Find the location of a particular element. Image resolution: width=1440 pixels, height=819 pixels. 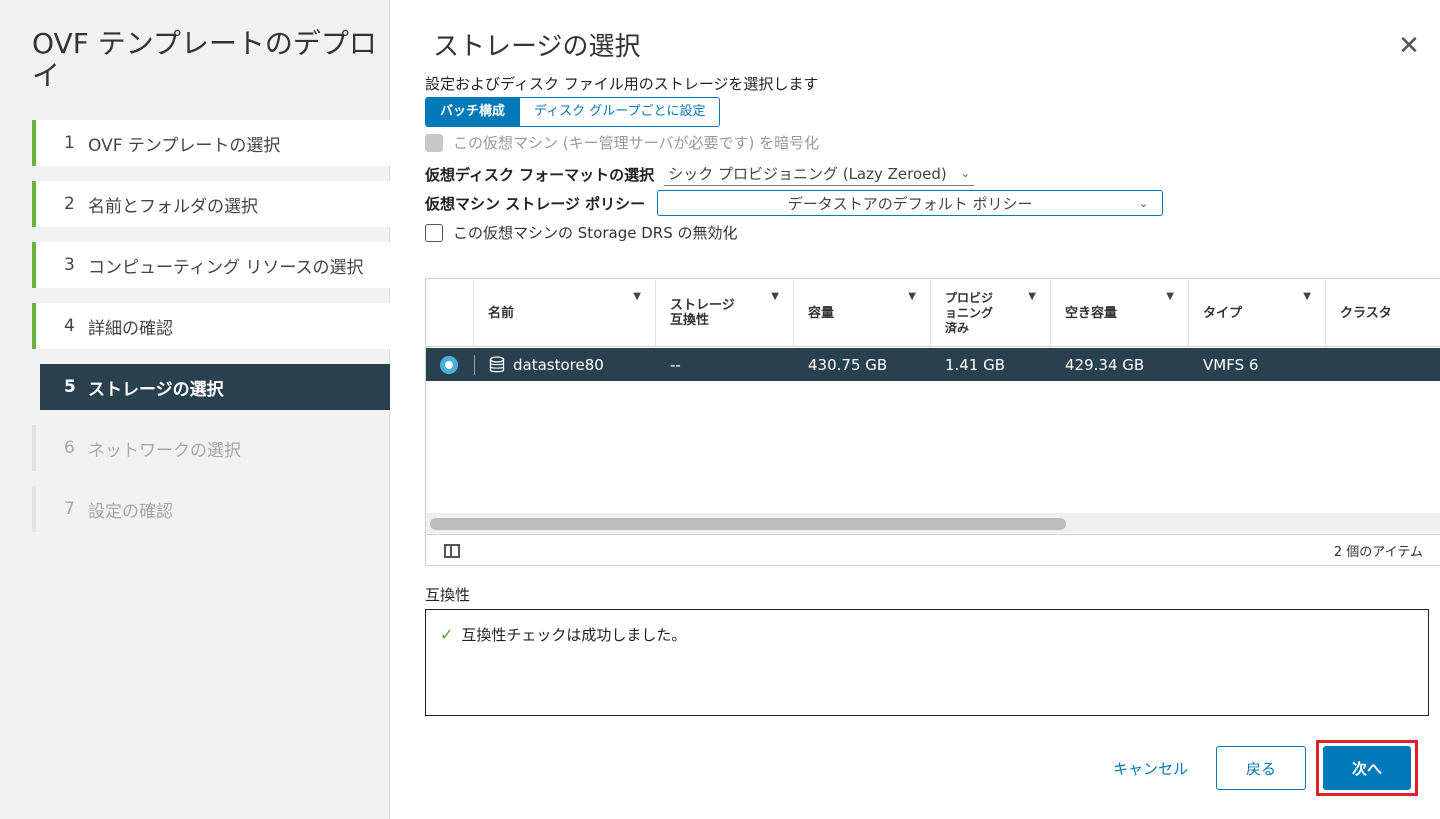

cell-capacity: 430.75 GB is located at coordinates (848, 364).